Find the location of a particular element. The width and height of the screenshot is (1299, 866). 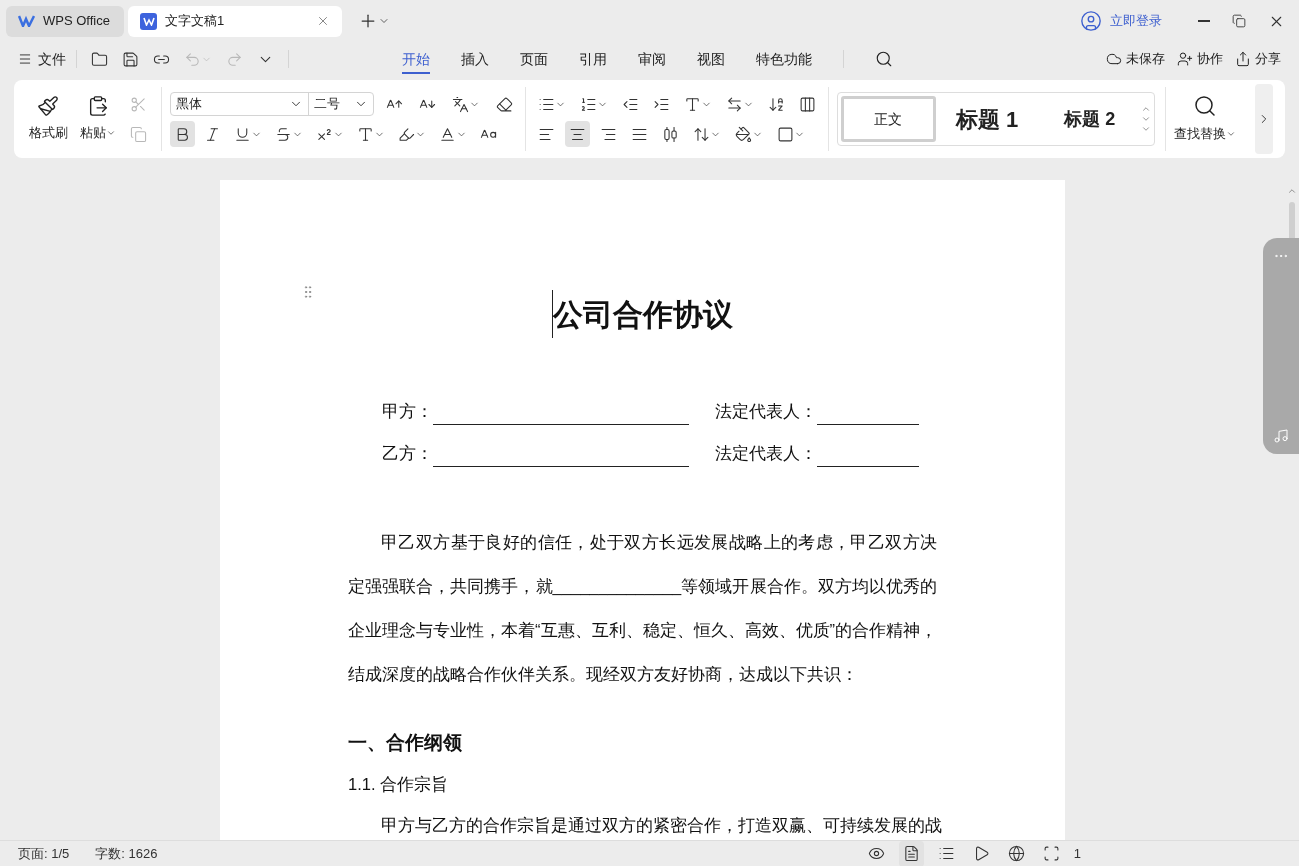

numbered-list-icon is located at coordinates (588, 104).